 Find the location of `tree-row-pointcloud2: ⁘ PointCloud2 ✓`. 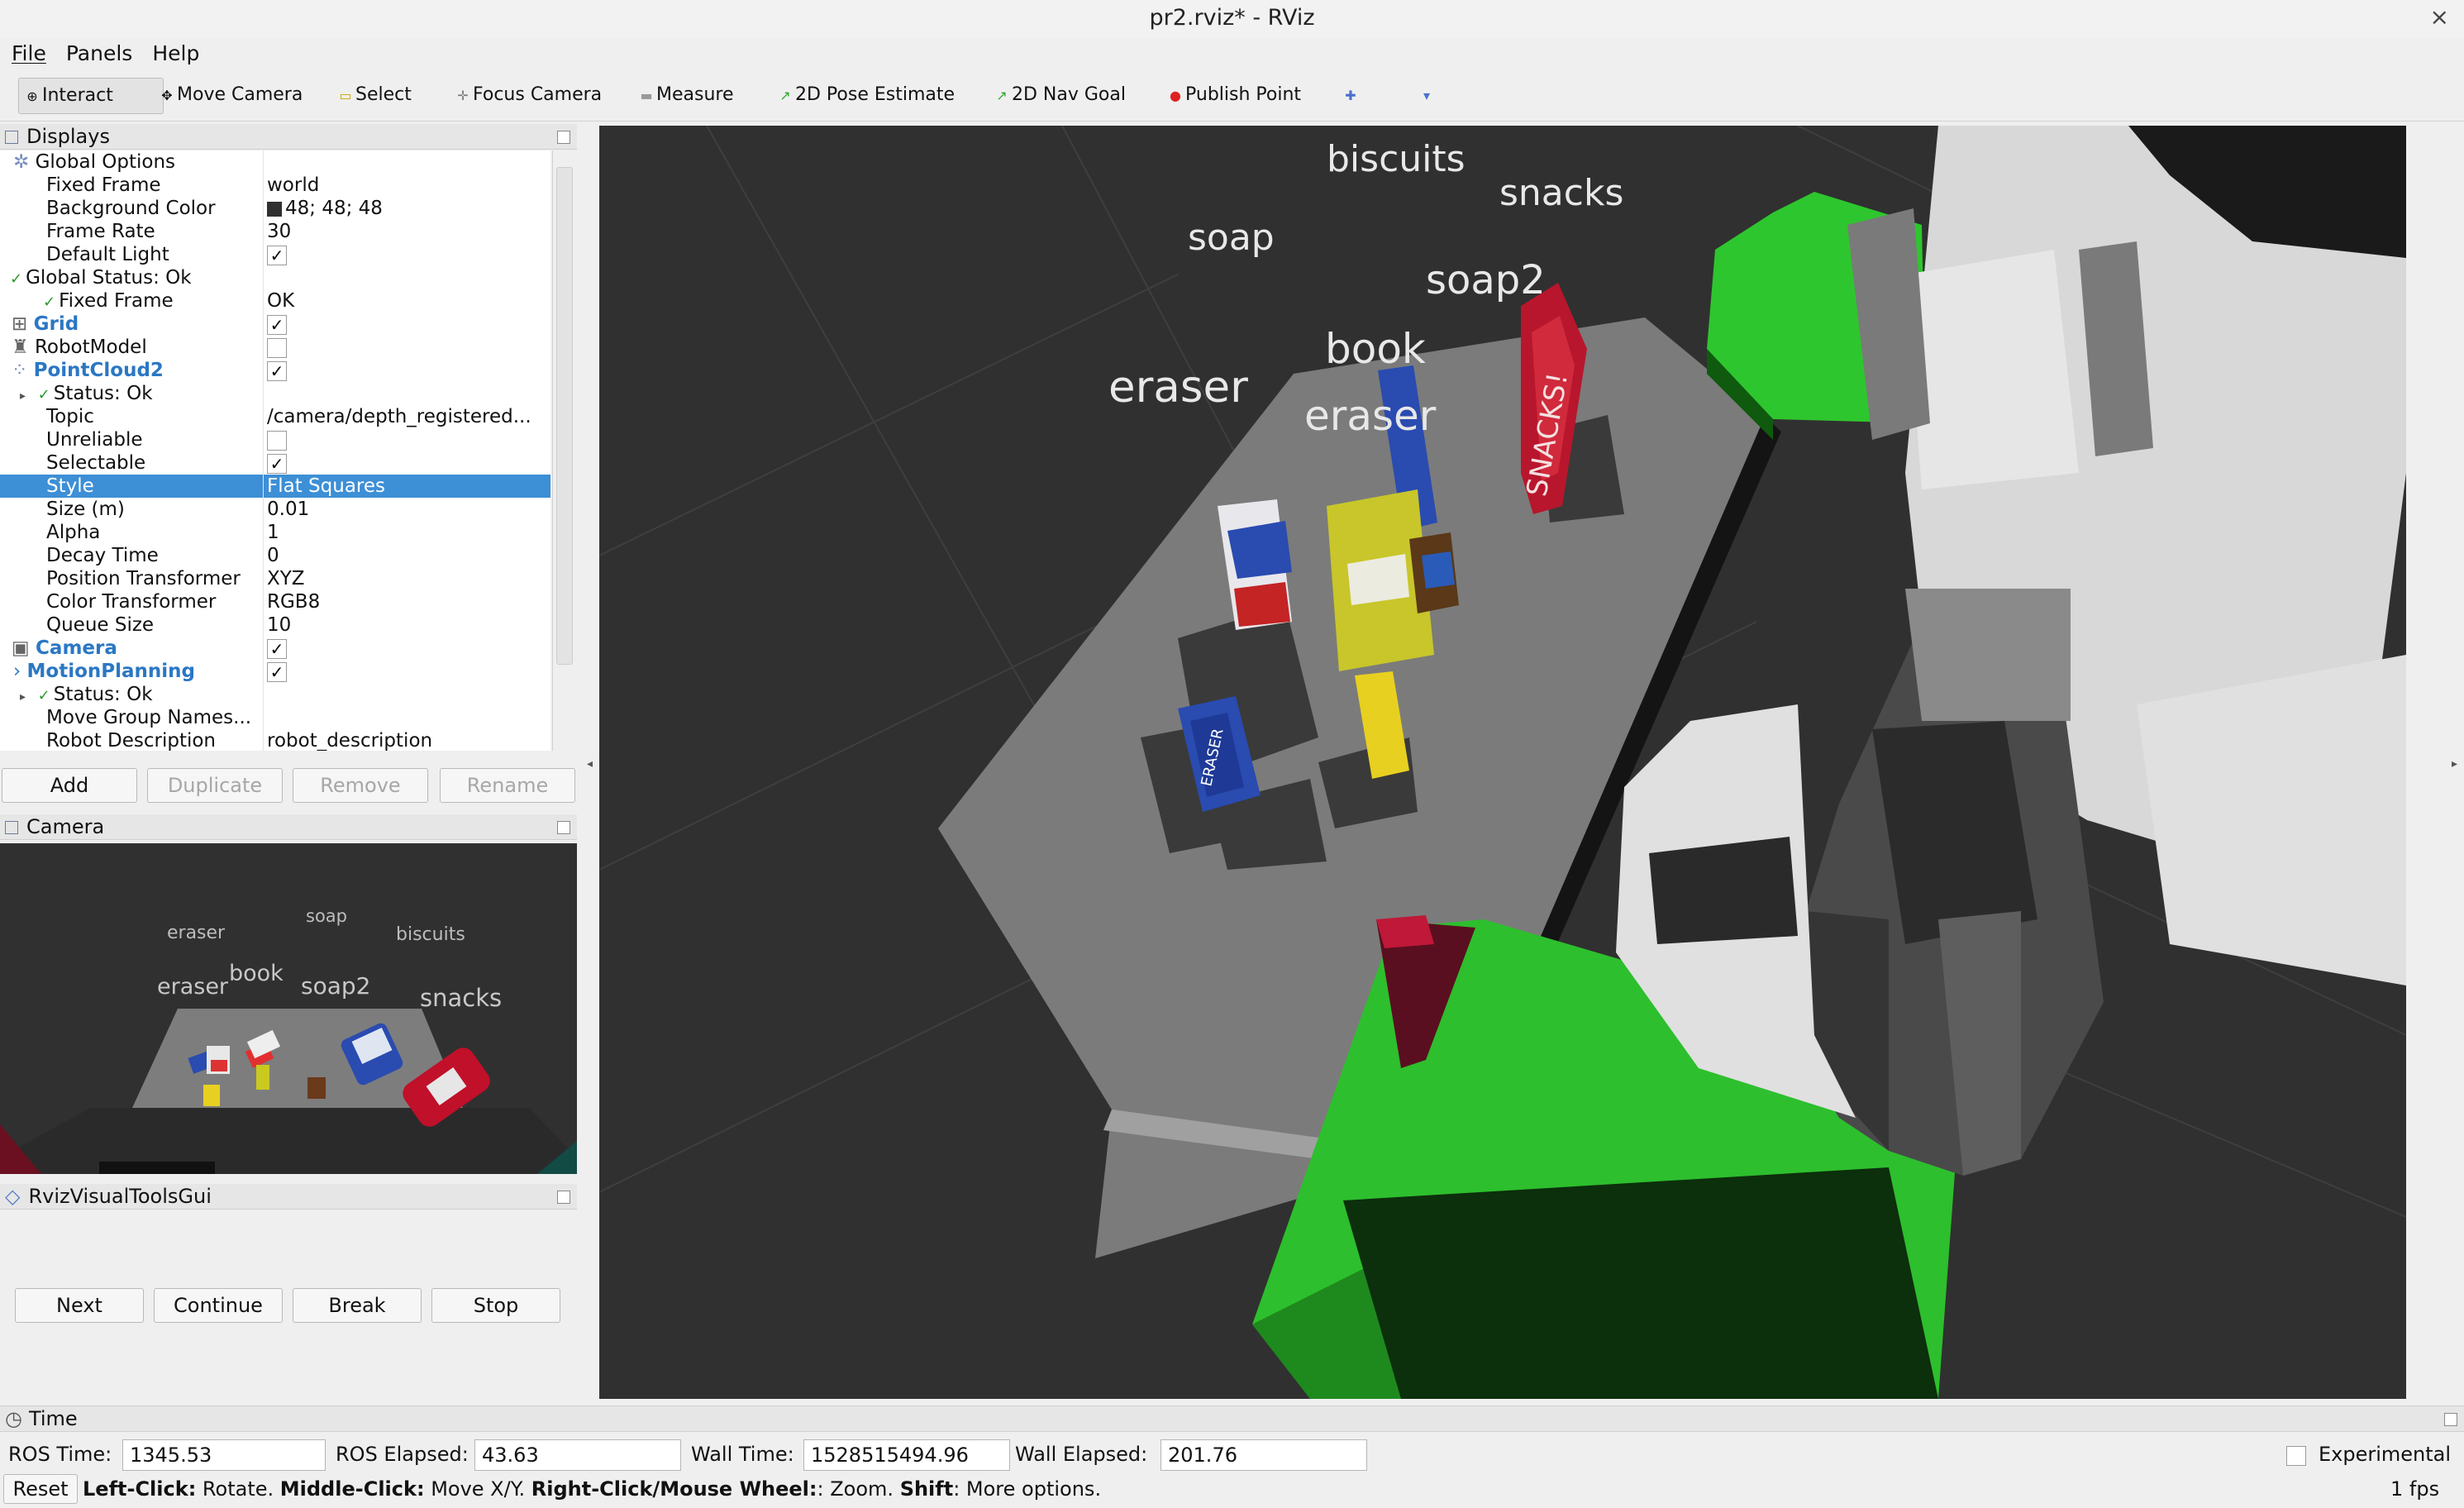

tree-row-pointcloud2: ⁘ PointCloud2 ✓ is located at coordinates (275, 370).